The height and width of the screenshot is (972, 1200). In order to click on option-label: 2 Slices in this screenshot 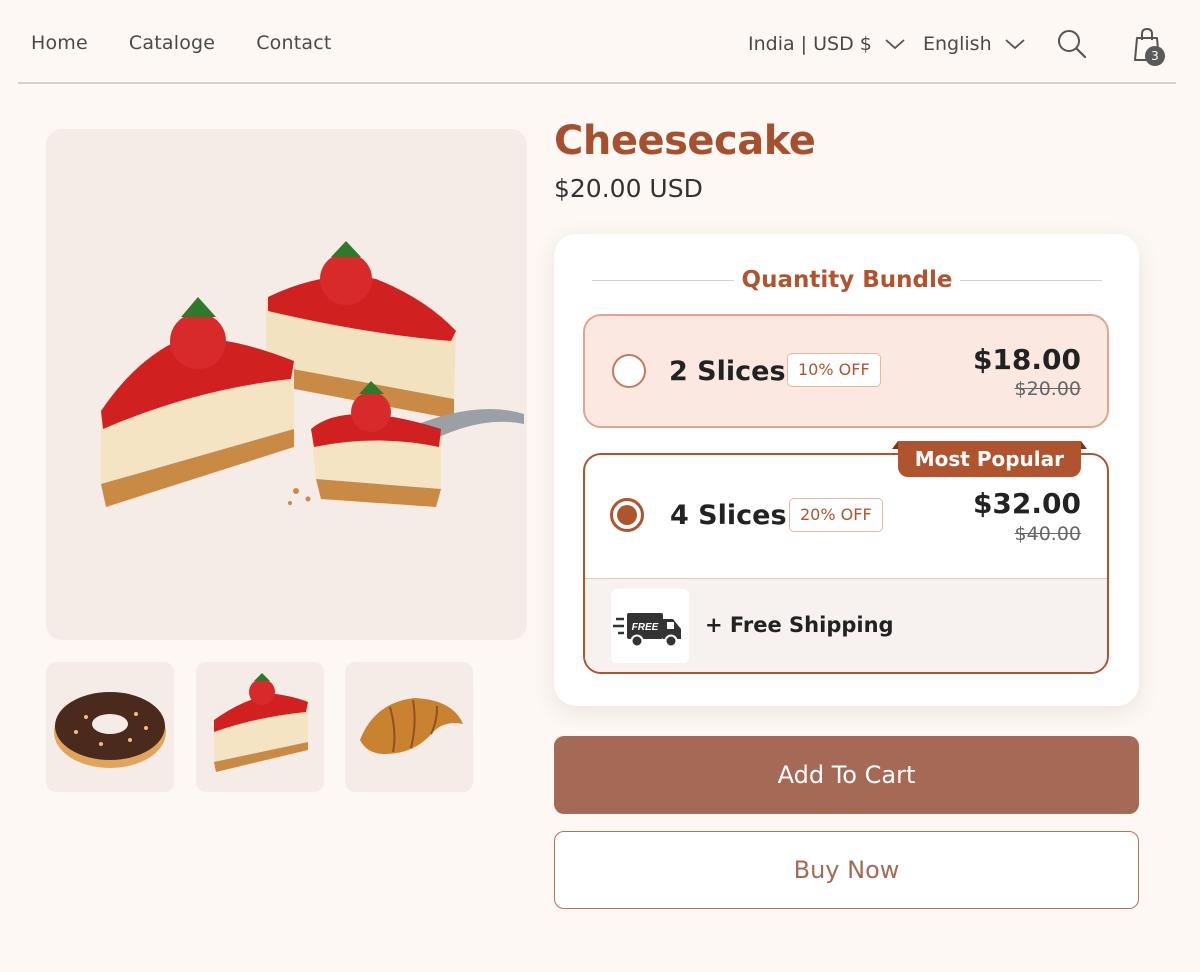, I will do `click(727, 371)`.